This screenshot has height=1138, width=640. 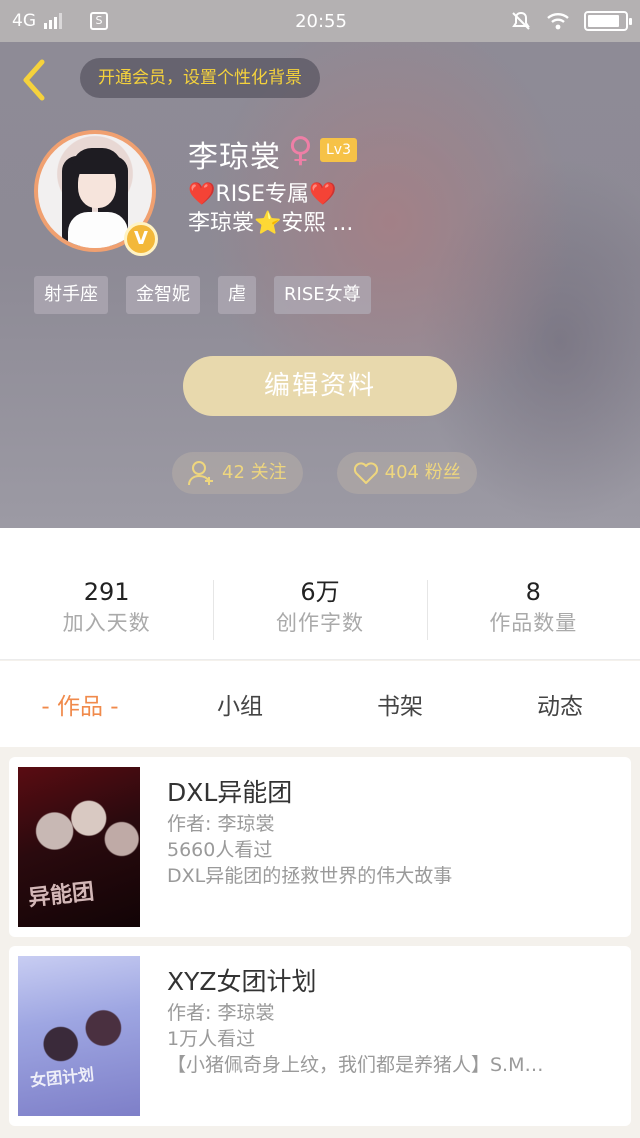 What do you see at coordinates (71, 295) in the screenshot?
I see `tag-item: 射手座` at bounding box center [71, 295].